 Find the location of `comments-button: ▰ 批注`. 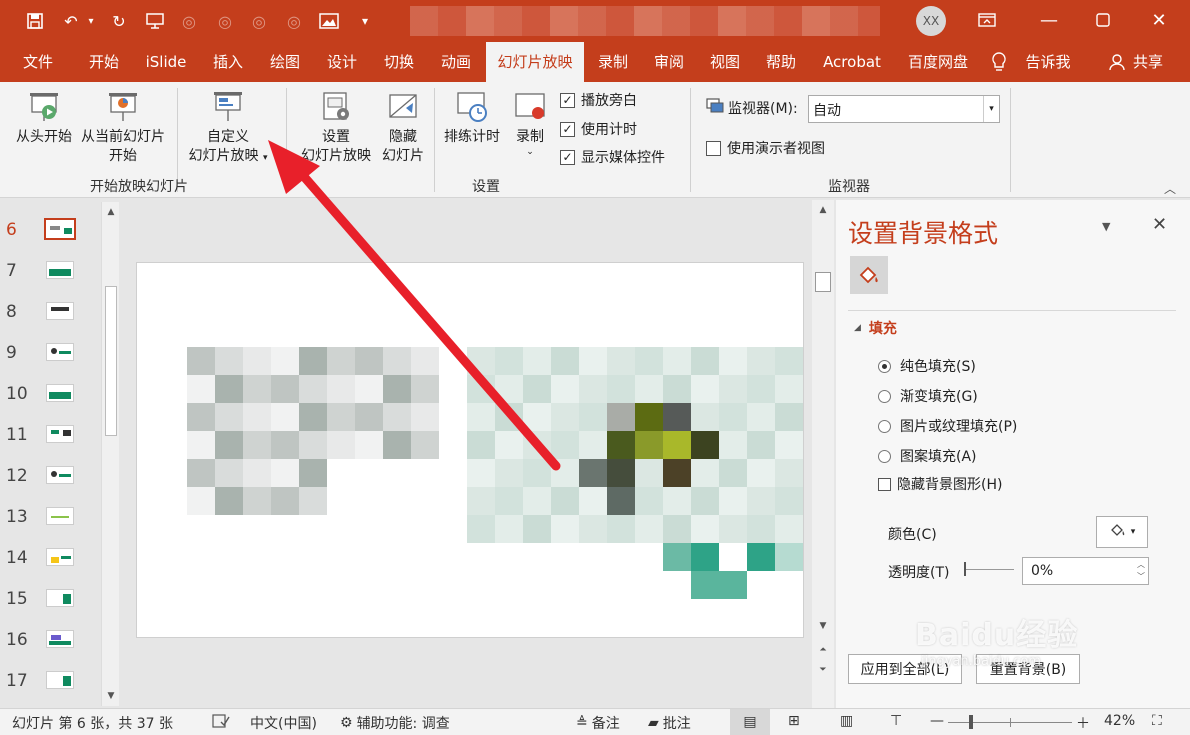

comments-button: ▰ 批注 is located at coordinates (669, 723).